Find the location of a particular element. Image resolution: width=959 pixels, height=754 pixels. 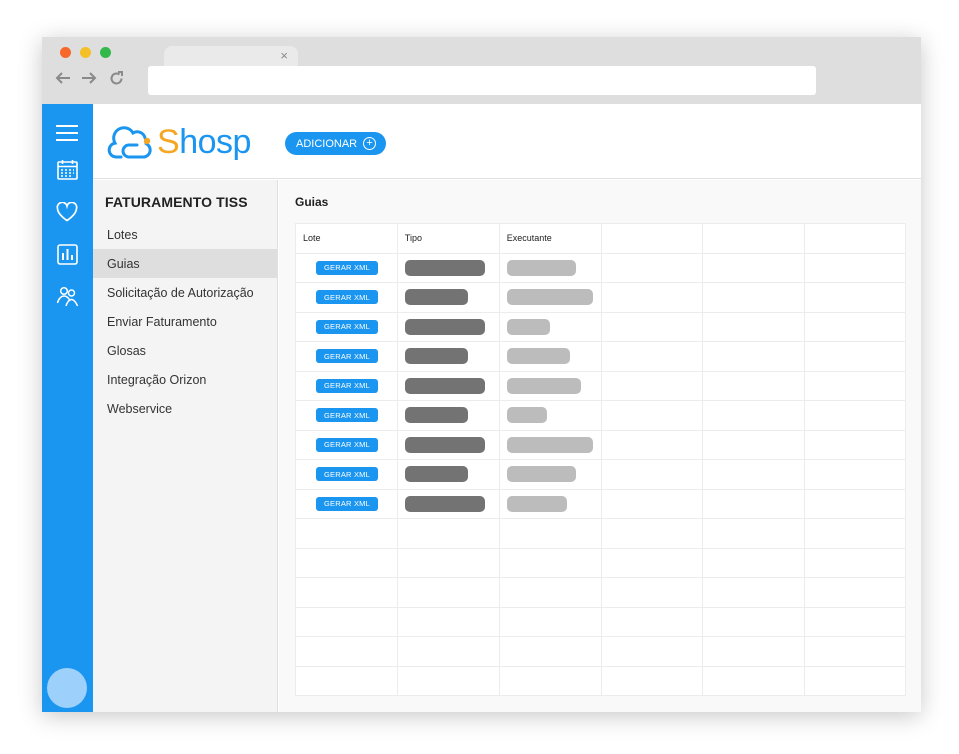

minimize-window-button is located at coordinates (85, 52).